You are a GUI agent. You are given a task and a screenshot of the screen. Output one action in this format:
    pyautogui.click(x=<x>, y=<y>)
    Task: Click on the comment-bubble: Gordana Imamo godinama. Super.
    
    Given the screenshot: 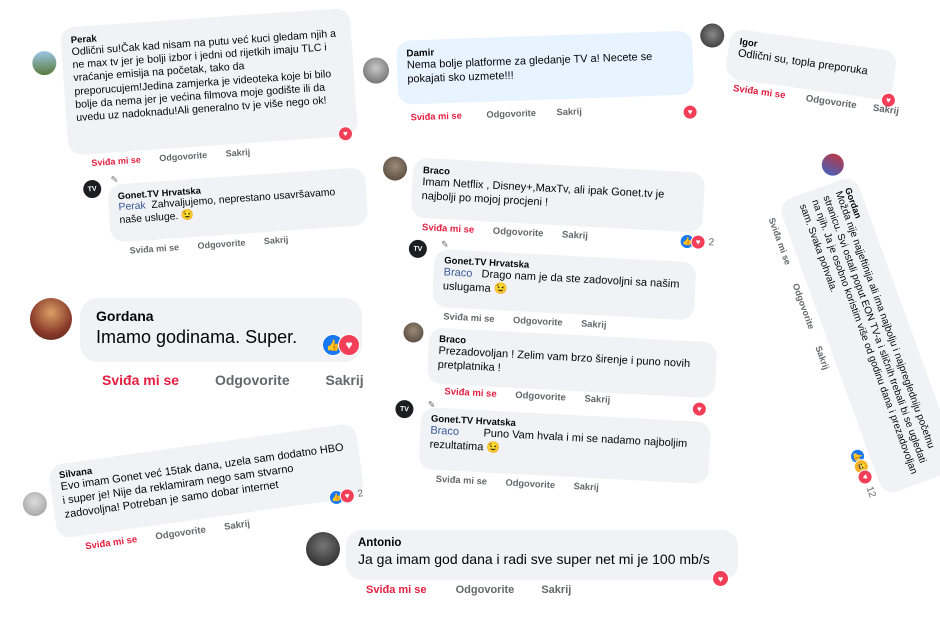 What is the action you would take?
    pyautogui.click(x=221, y=330)
    